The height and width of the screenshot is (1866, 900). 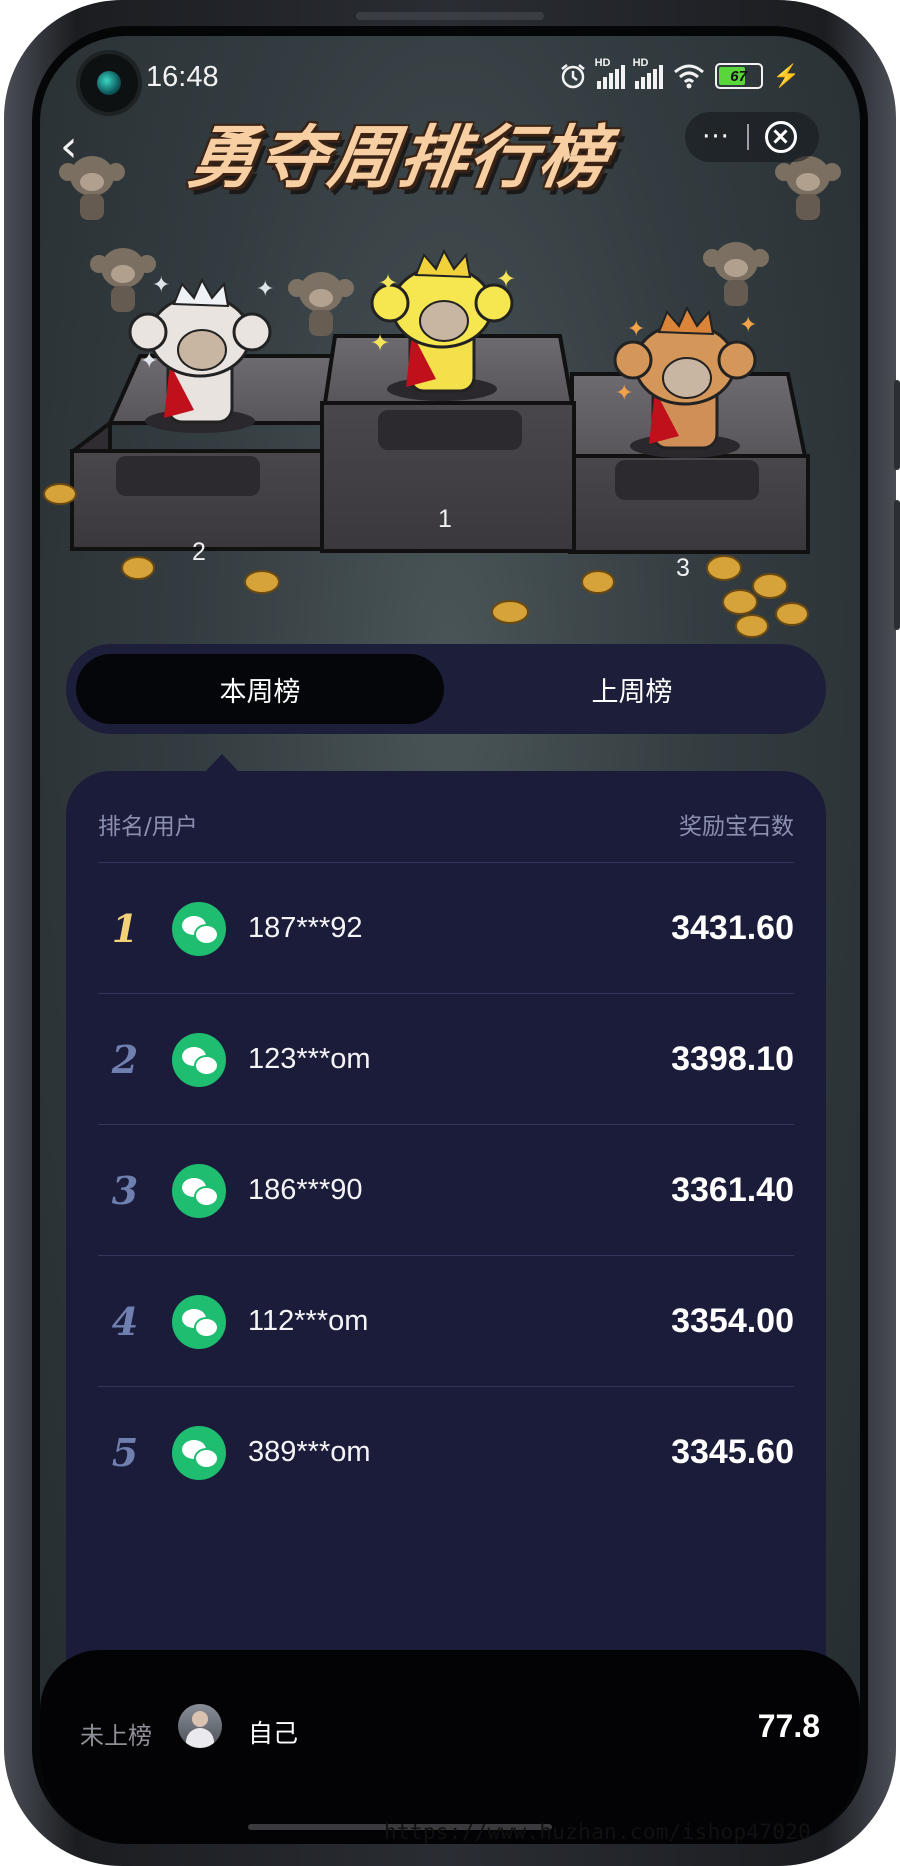 What do you see at coordinates (446, 1452) in the screenshot?
I see `table-row: 5 389***om 3345.60` at bounding box center [446, 1452].